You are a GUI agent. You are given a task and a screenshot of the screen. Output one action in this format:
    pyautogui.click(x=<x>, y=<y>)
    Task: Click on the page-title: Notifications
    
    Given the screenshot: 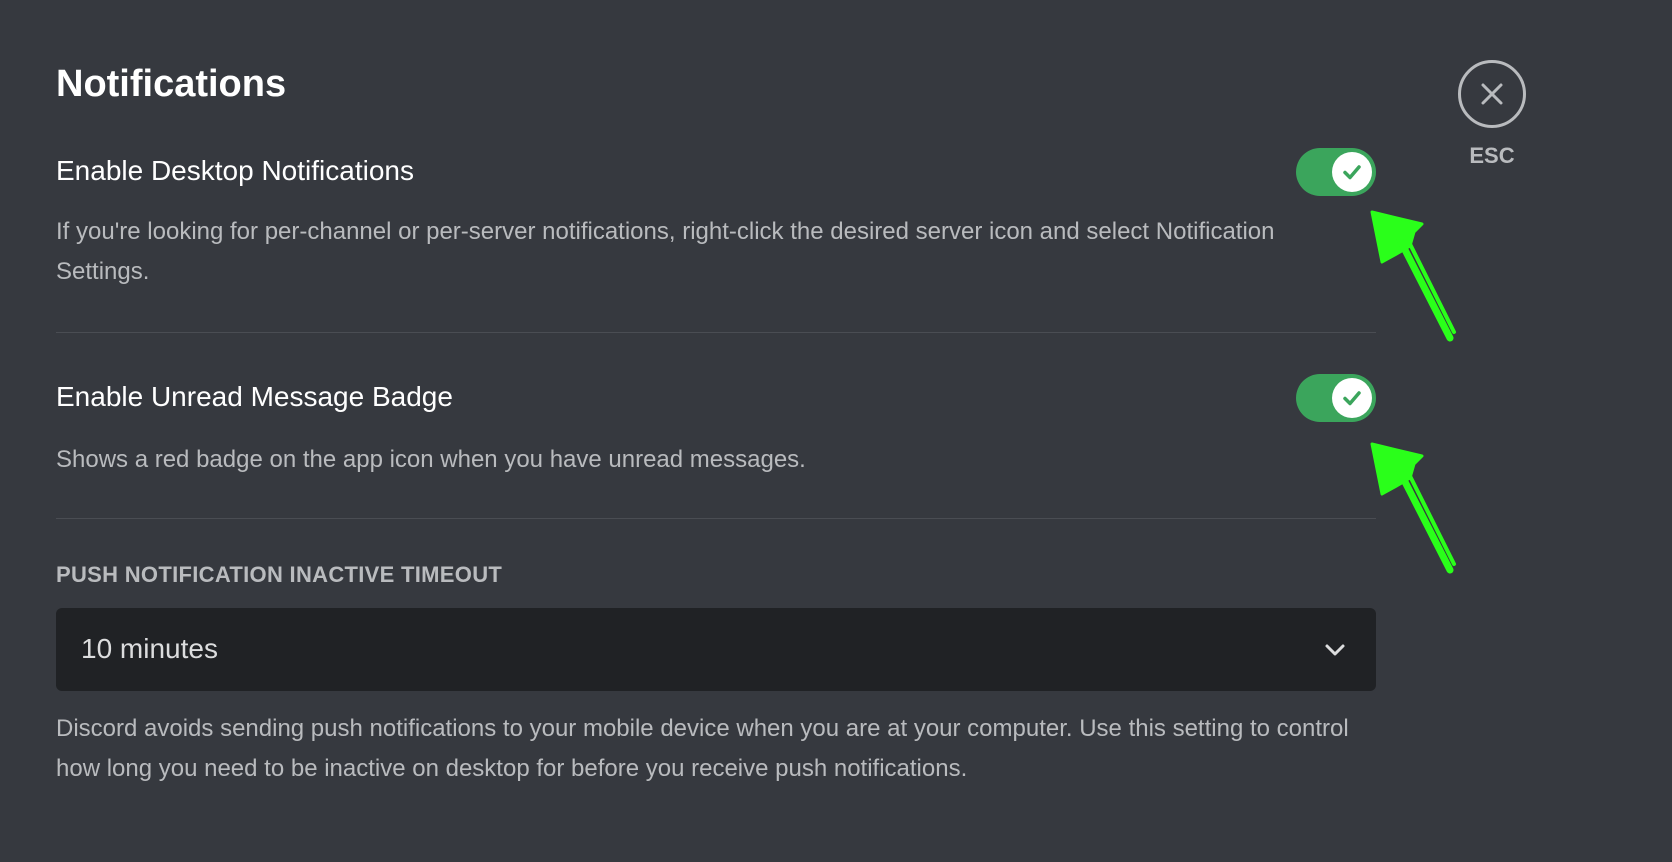 What is the action you would take?
    pyautogui.click(x=171, y=84)
    